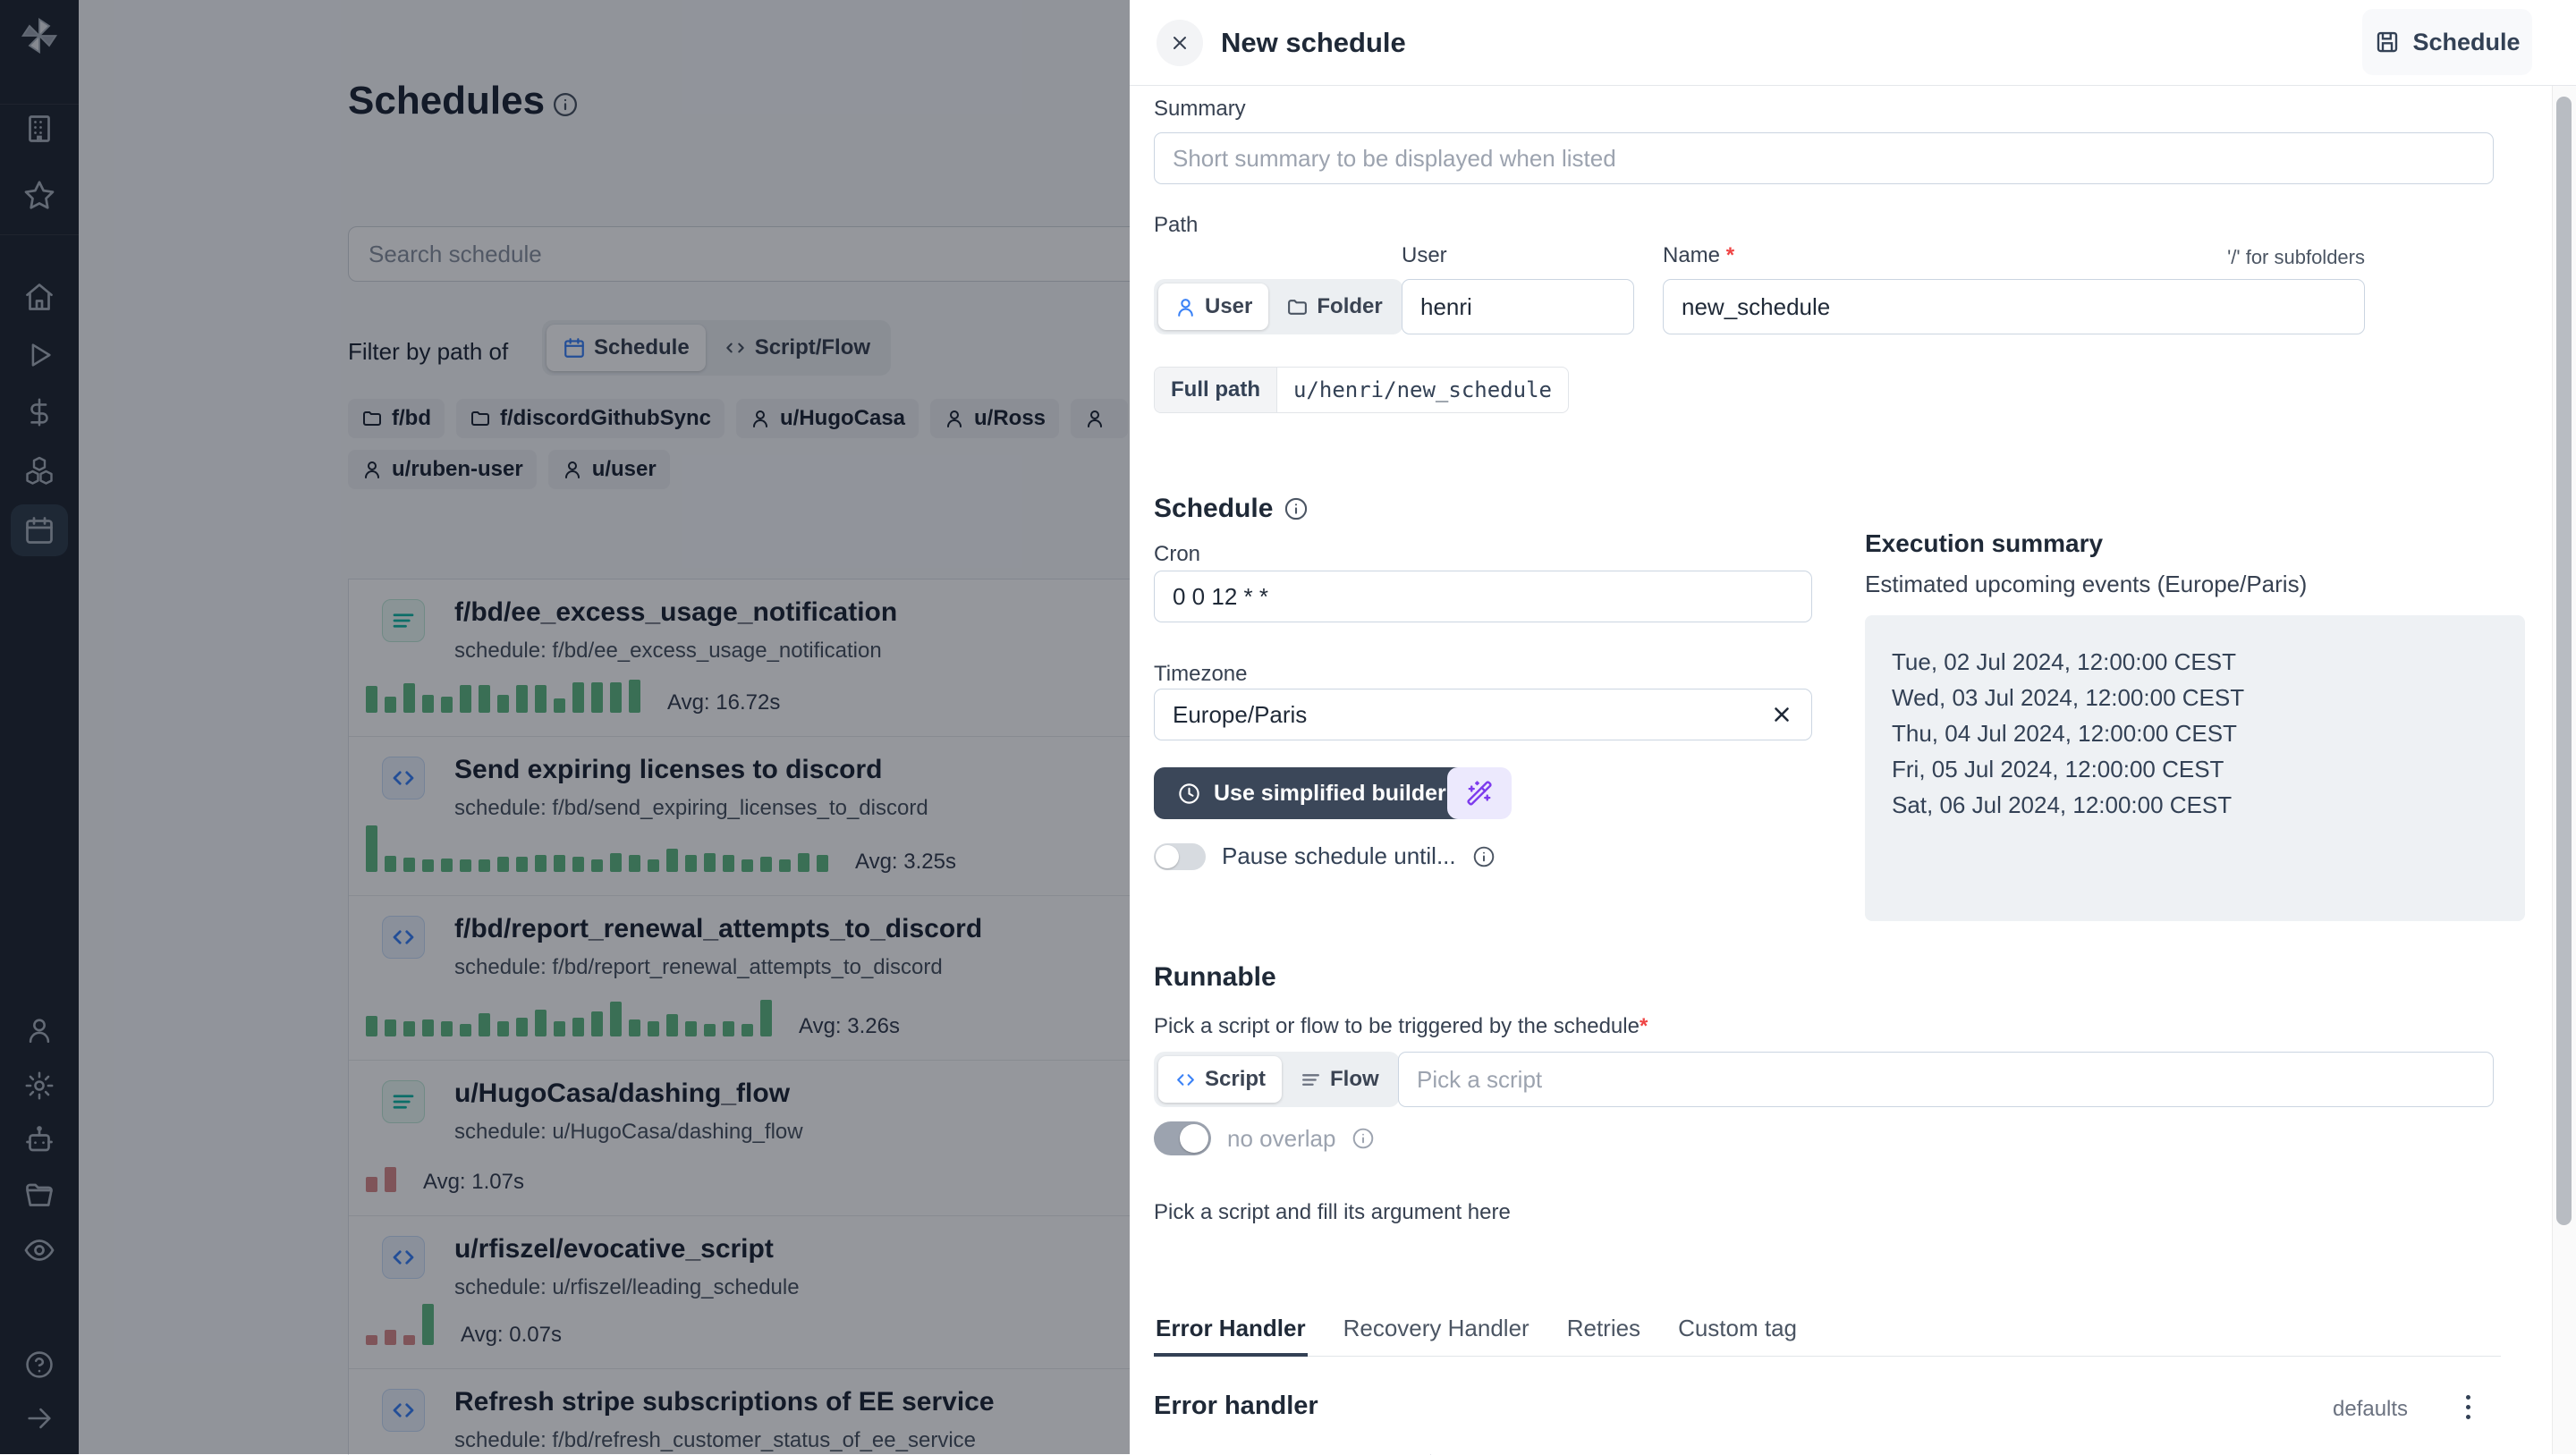 The height and width of the screenshot is (1455, 2576). What do you see at coordinates (1422, 389) in the screenshot?
I see `full-path-value: u/henri/new_schedule` at bounding box center [1422, 389].